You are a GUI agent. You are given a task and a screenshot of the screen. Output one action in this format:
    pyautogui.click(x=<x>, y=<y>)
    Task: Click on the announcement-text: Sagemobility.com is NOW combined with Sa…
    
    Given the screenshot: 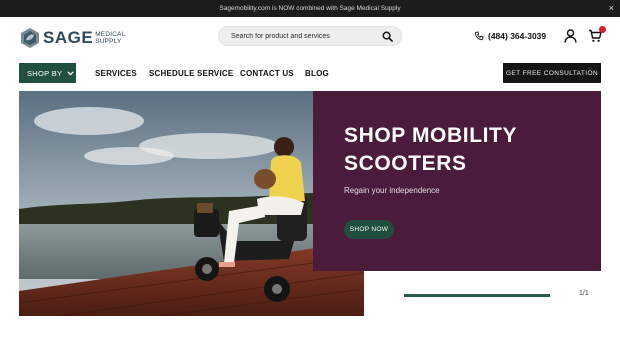 What is the action you would take?
    pyautogui.click(x=310, y=8)
    